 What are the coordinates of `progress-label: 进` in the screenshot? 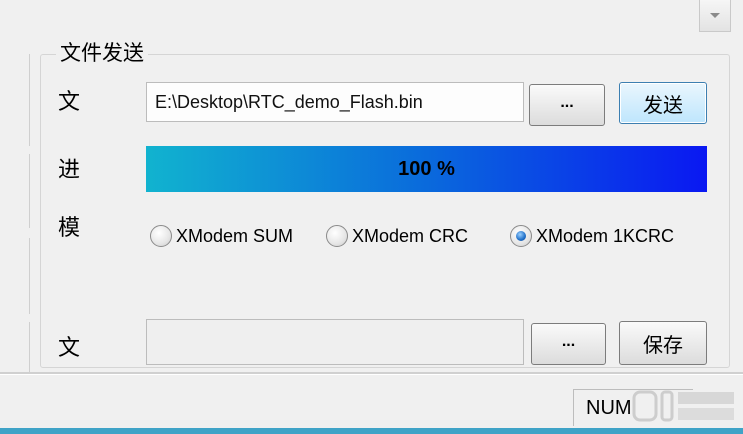 It's located at (69, 170).